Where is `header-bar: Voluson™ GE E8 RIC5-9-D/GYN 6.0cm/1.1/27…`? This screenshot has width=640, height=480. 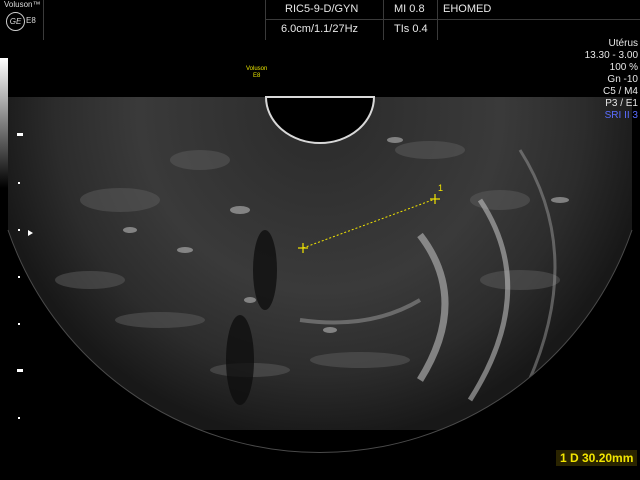
header-bar: Voluson™ GE E8 RIC5-9-D/GYN 6.0cm/1.1/27… is located at coordinates (320, 20).